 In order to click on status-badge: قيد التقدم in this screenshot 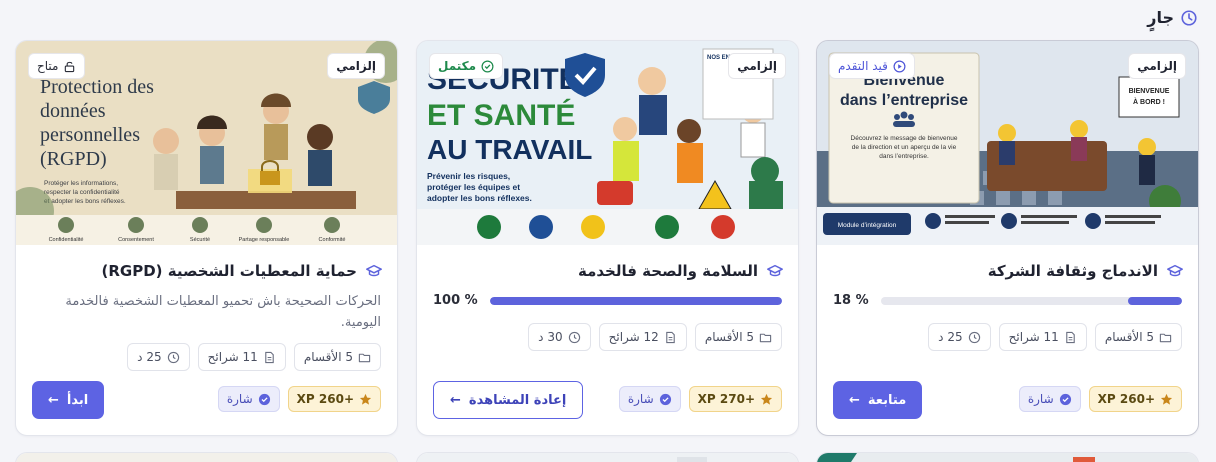, I will do `click(872, 66)`.